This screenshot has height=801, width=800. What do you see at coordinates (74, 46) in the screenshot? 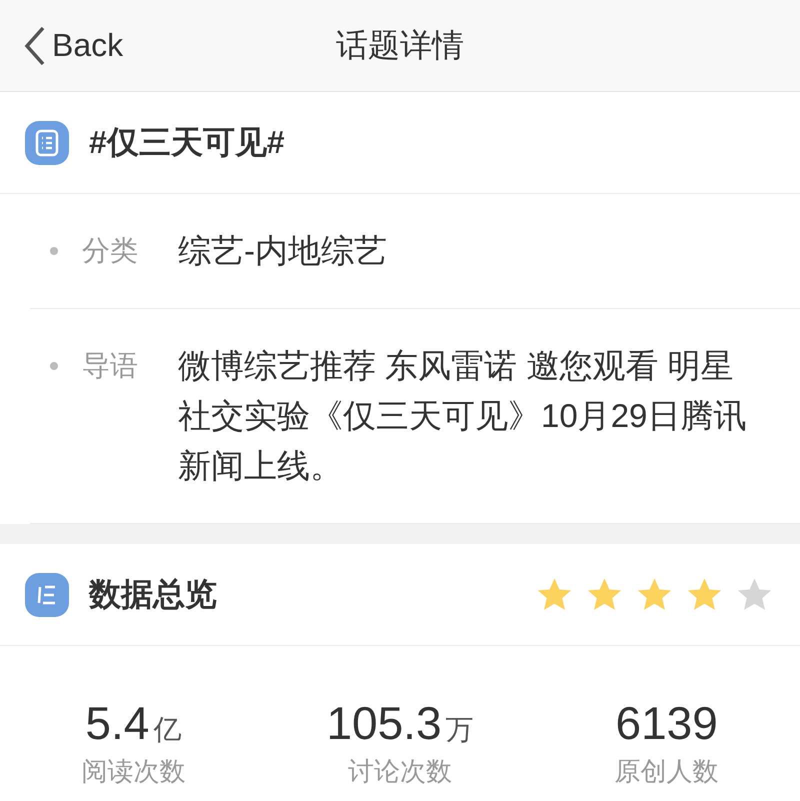
I see `back-button: Back` at bounding box center [74, 46].